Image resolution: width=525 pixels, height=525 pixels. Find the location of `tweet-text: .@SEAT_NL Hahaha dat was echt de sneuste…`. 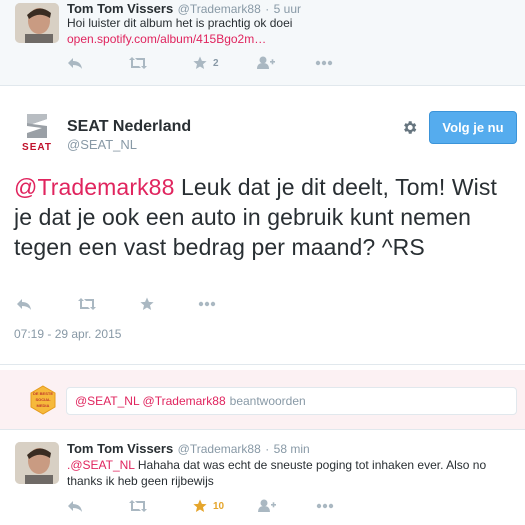

tweet-text: .@SEAT_NL Hahaha dat was echt de sneuste… is located at coordinates (292, 473).